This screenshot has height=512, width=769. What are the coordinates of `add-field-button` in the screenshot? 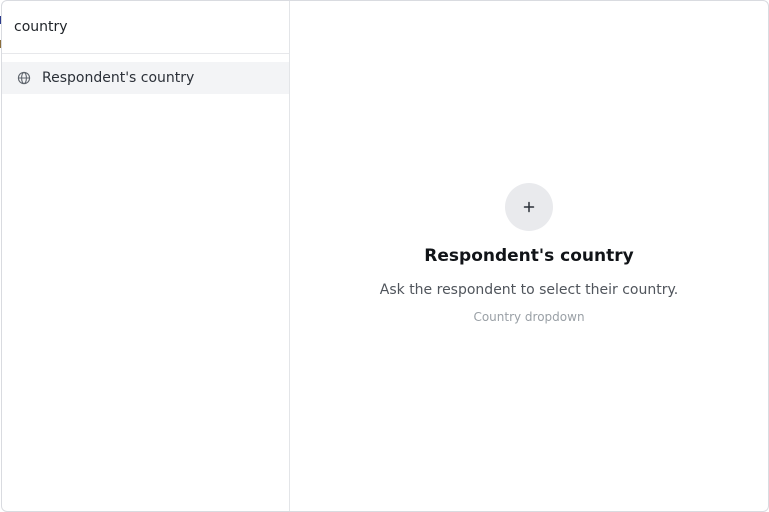 It's located at (529, 207).